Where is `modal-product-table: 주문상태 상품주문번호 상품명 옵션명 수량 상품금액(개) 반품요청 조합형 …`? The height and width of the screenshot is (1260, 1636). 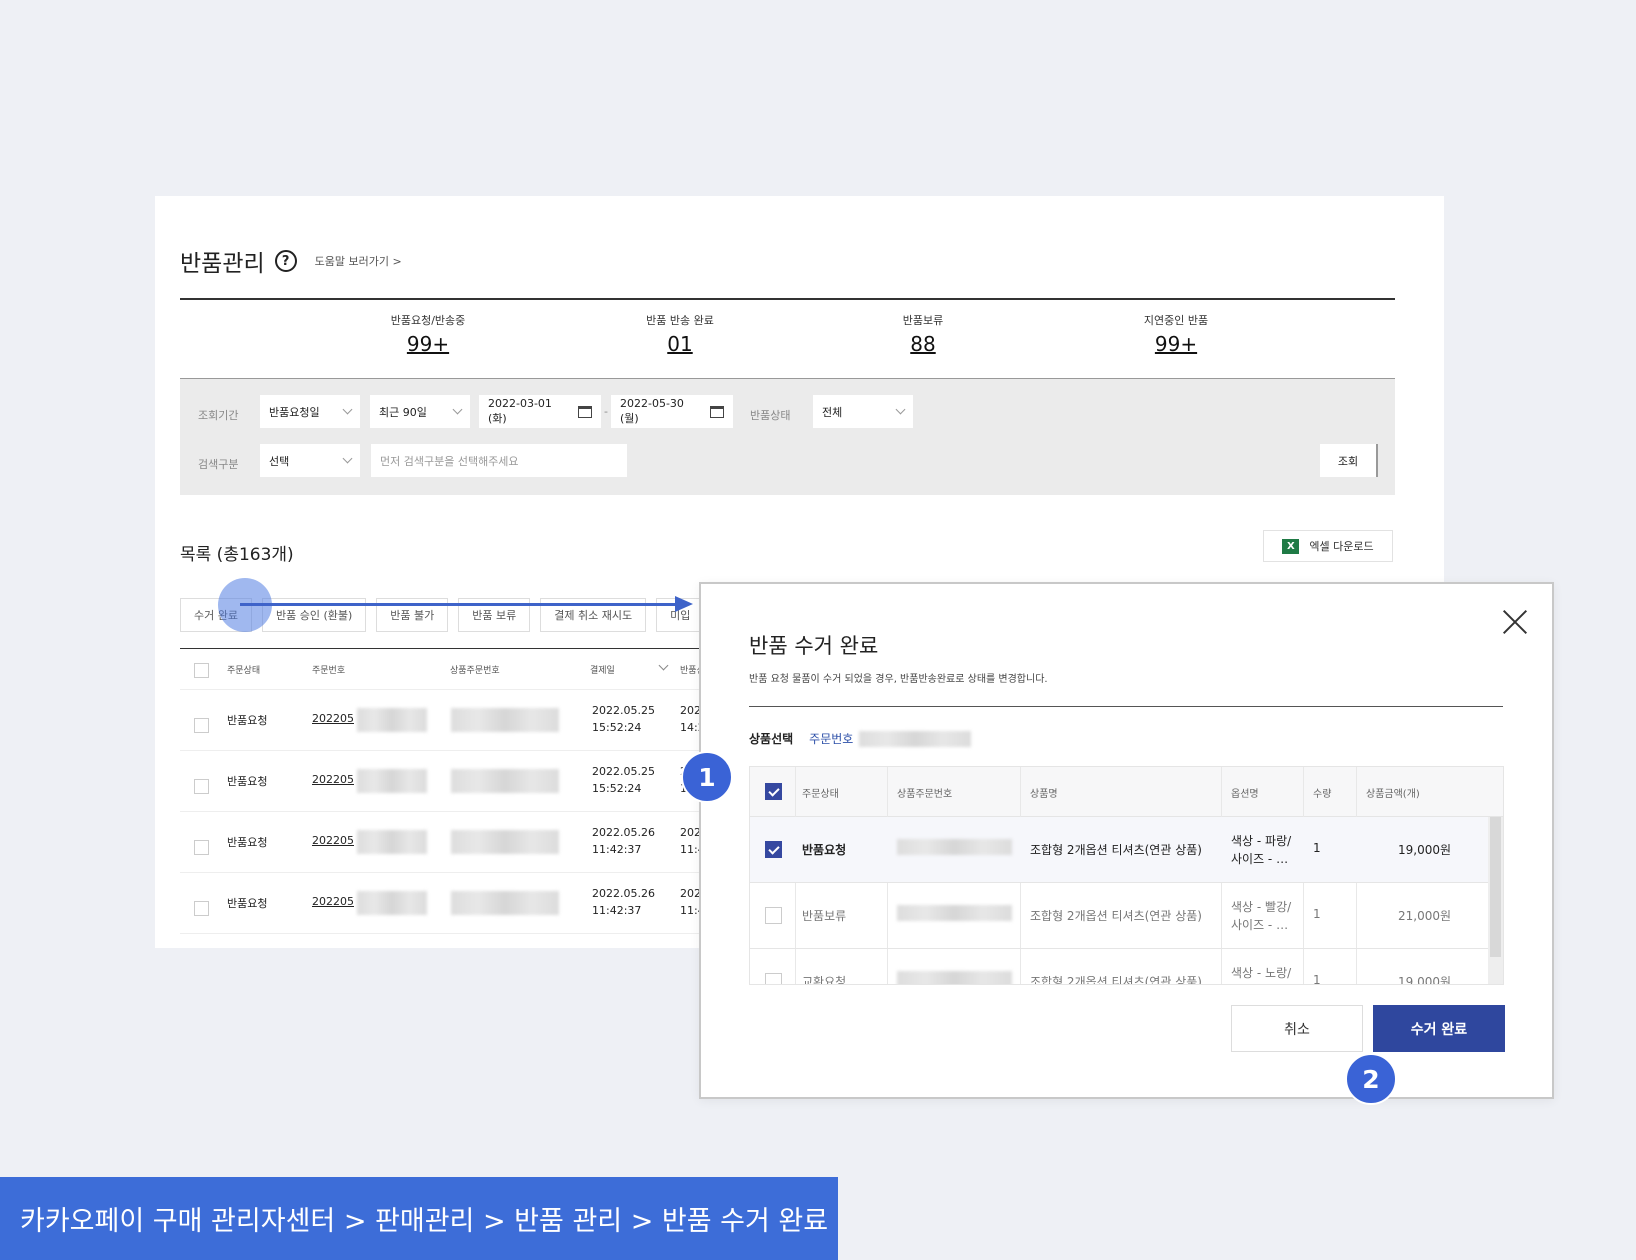
modal-product-table: 주문상태 상품주문번호 상품명 옵션명 수량 상품금액(개) 반품요청 조합형 … is located at coordinates (1126, 875).